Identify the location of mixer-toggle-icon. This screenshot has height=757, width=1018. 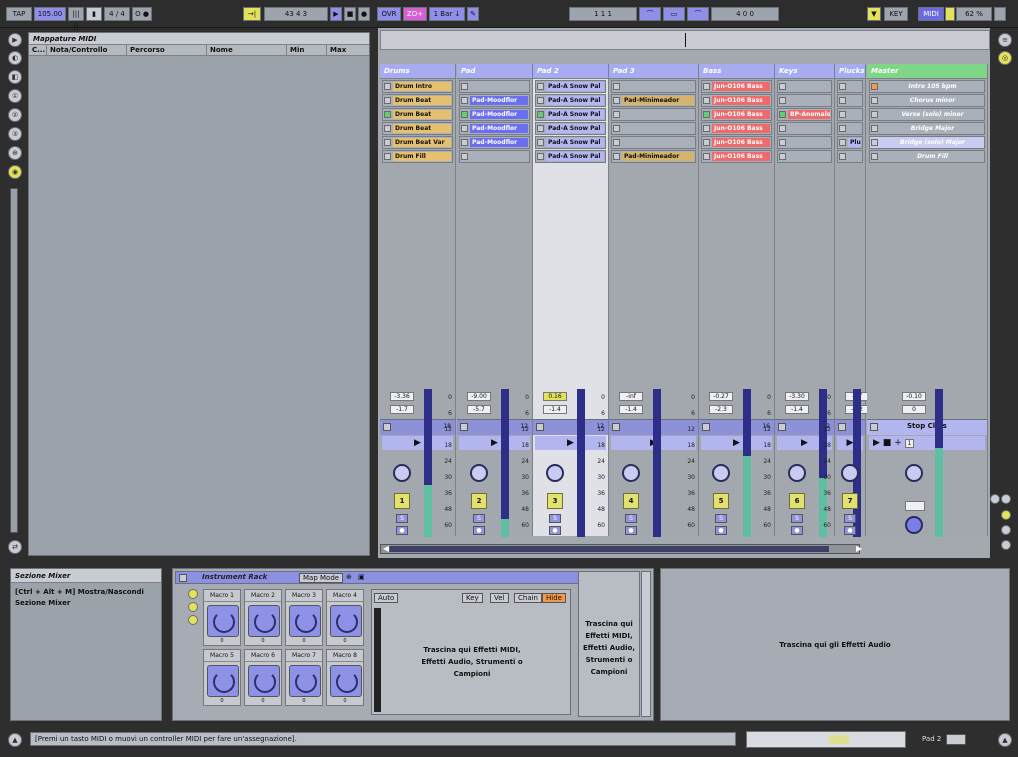
(1006, 530).